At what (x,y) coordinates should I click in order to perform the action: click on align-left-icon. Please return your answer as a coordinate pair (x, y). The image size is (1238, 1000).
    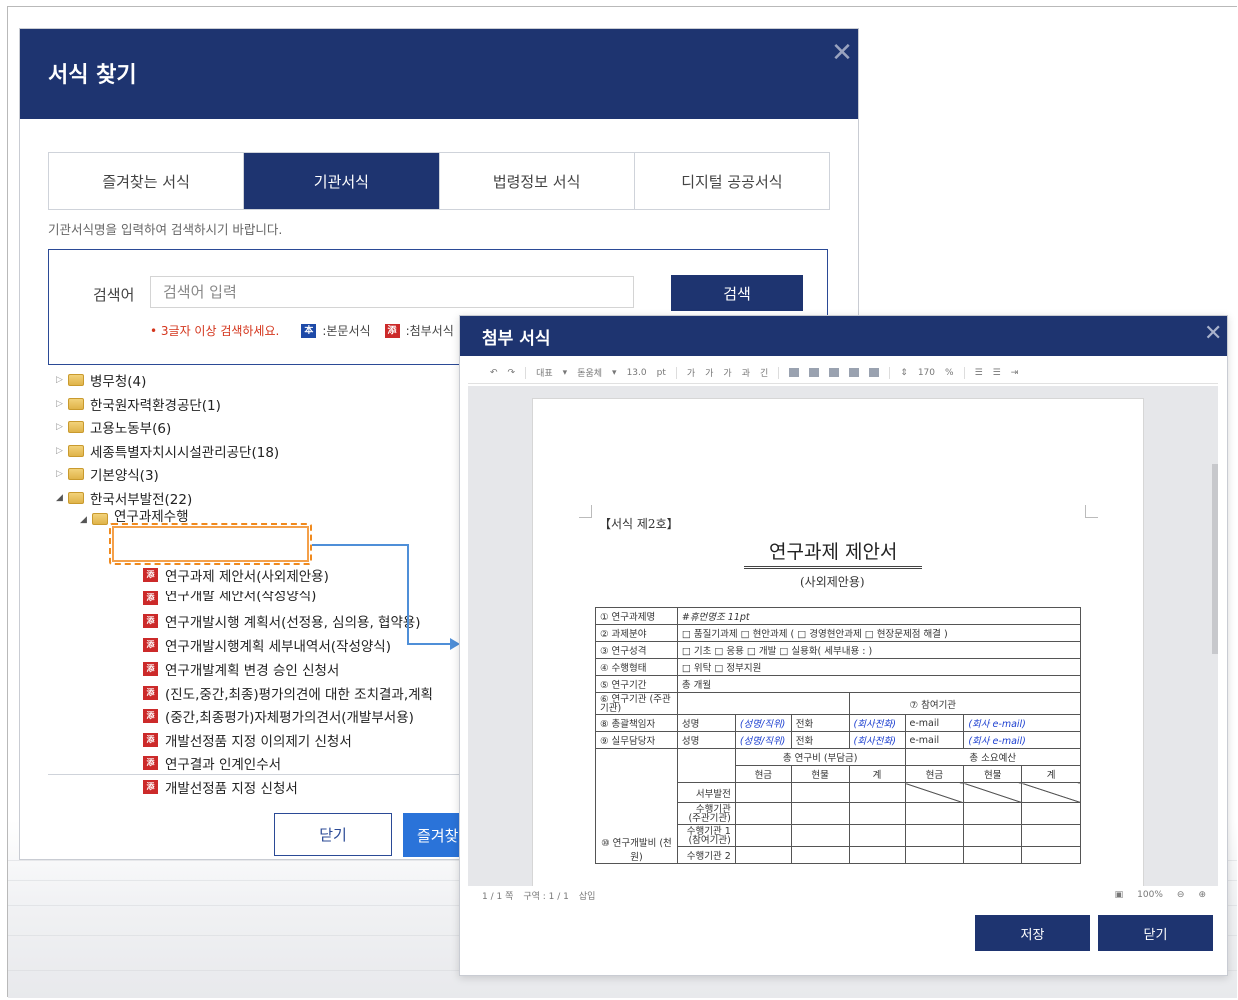
    Looking at the image, I should click on (814, 372).